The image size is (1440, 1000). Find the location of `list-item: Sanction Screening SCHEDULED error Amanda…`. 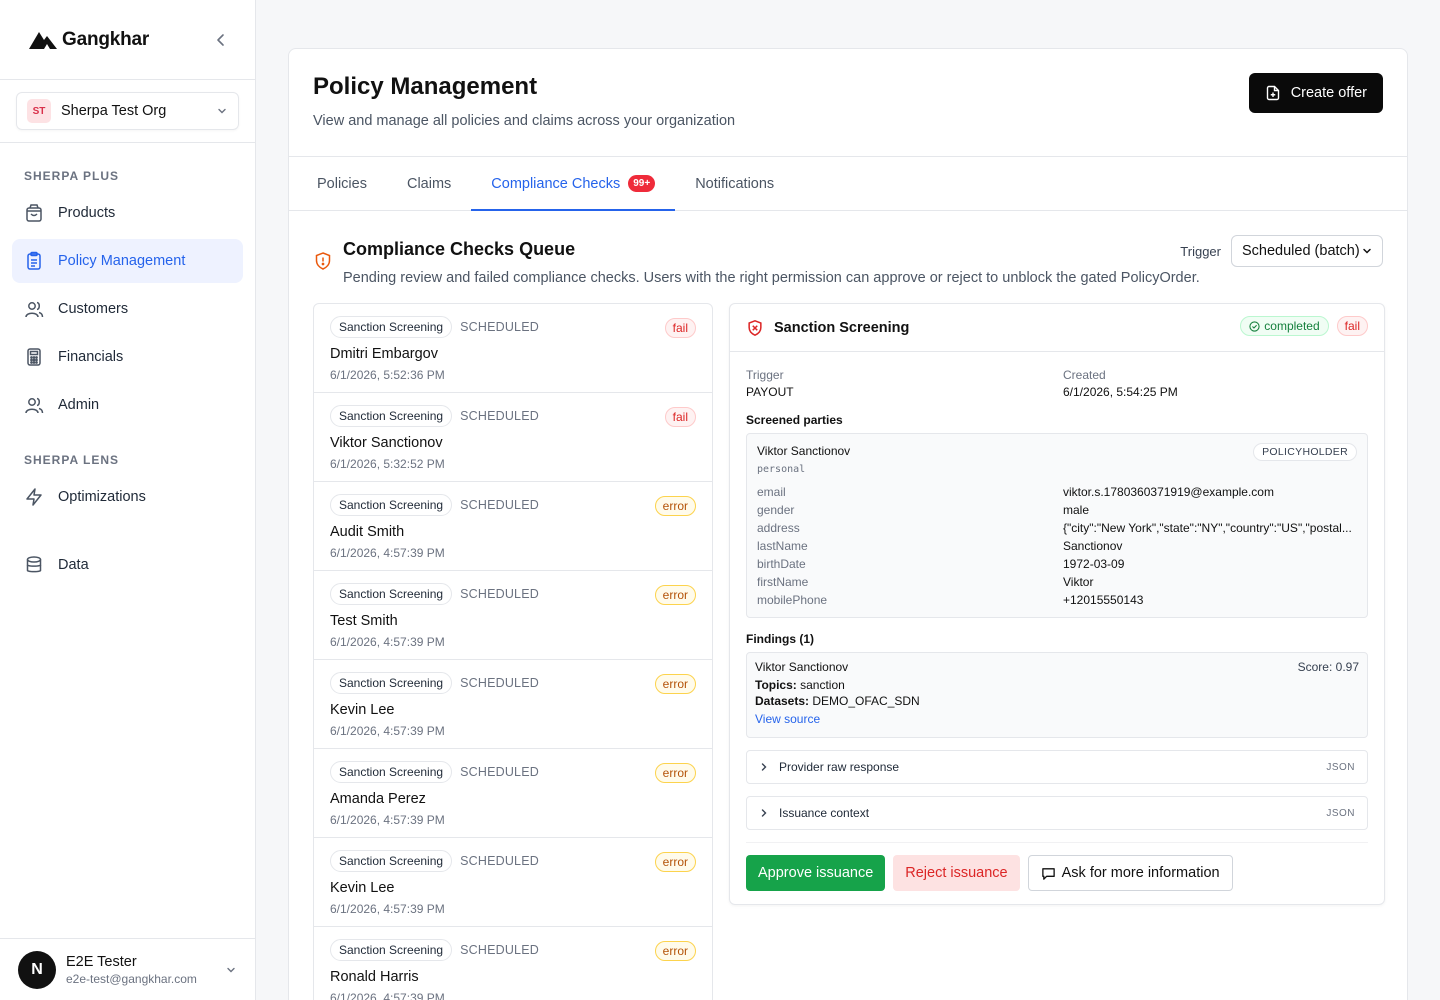

list-item: Sanction Screening SCHEDULED error Amanda… is located at coordinates (513, 793).